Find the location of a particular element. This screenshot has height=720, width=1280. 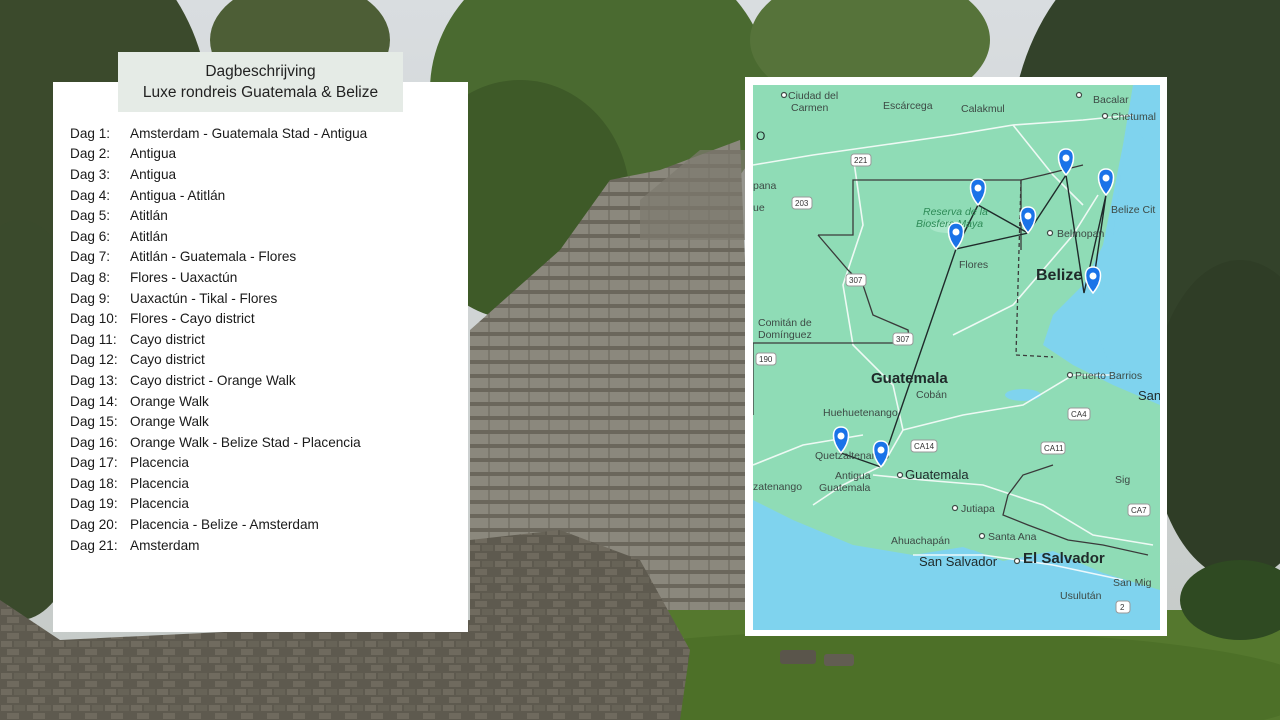

itinerary-row: Dag 17: Placencia is located at coordinates (265, 463).